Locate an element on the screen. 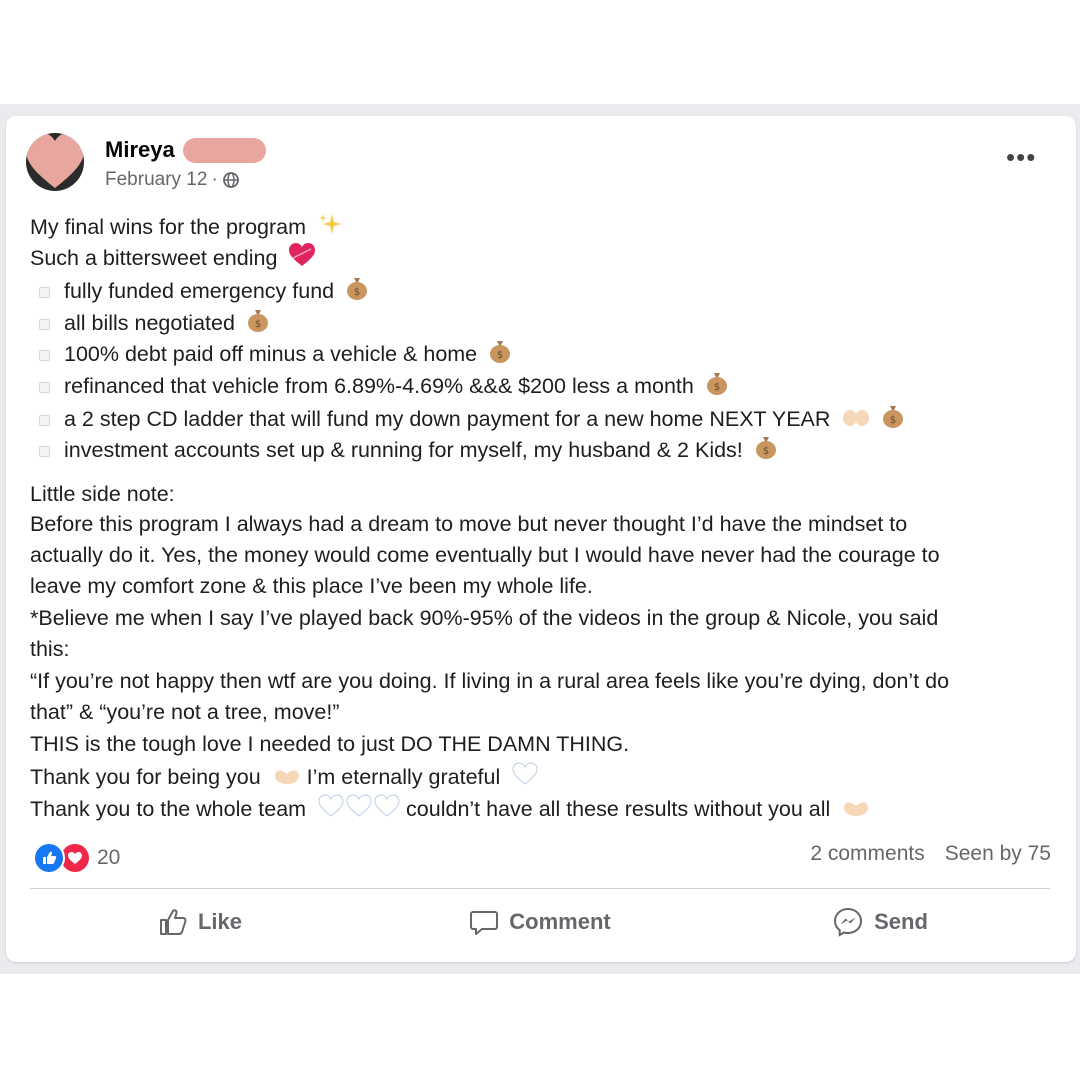 The height and width of the screenshot is (1080, 1080). like-icon is located at coordinates (173, 922).